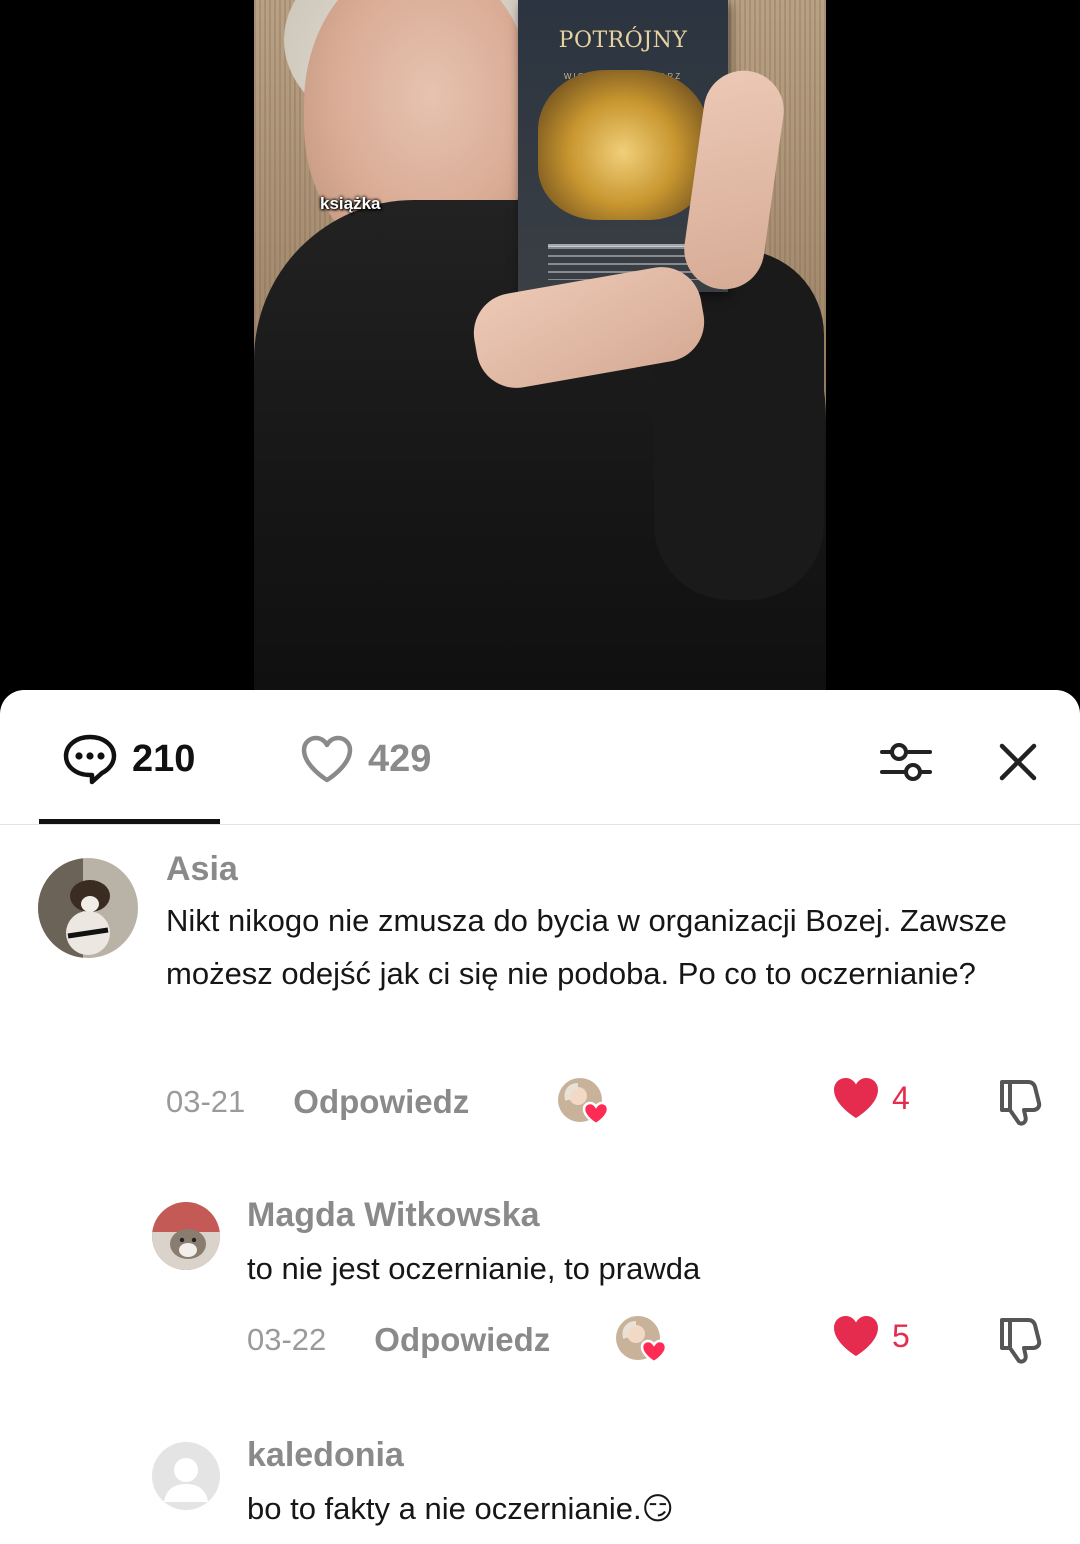 This screenshot has width=1080, height=1544. What do you see at coordinates (365, 759) in the screenshot?
I see `tab-likes: 429` at bounding box center [365, 759].